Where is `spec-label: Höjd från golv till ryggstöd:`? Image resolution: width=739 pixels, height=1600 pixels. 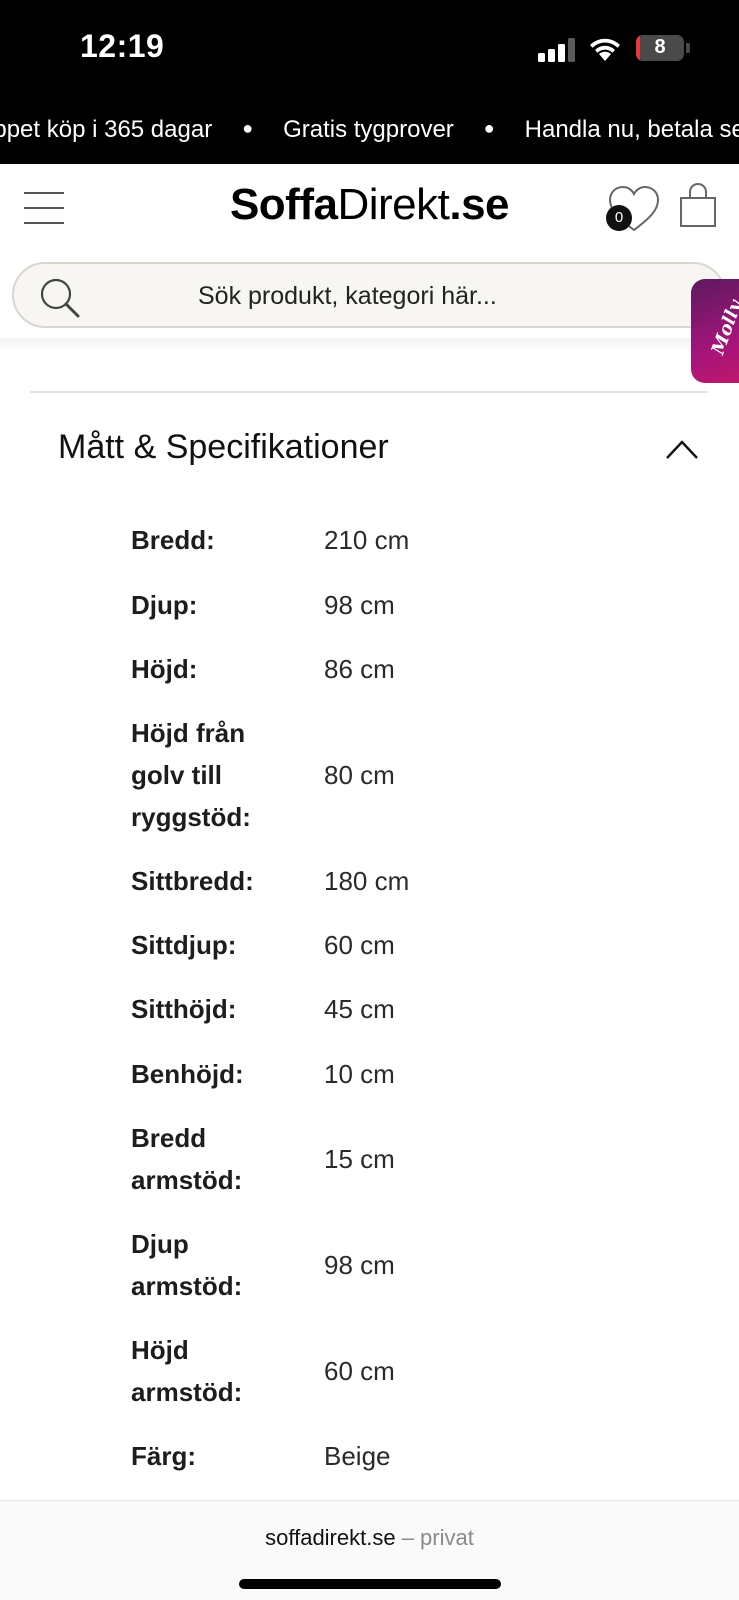
spec-label: Höjd från golv till ryggstöd: is located at coordinates (191, 775).